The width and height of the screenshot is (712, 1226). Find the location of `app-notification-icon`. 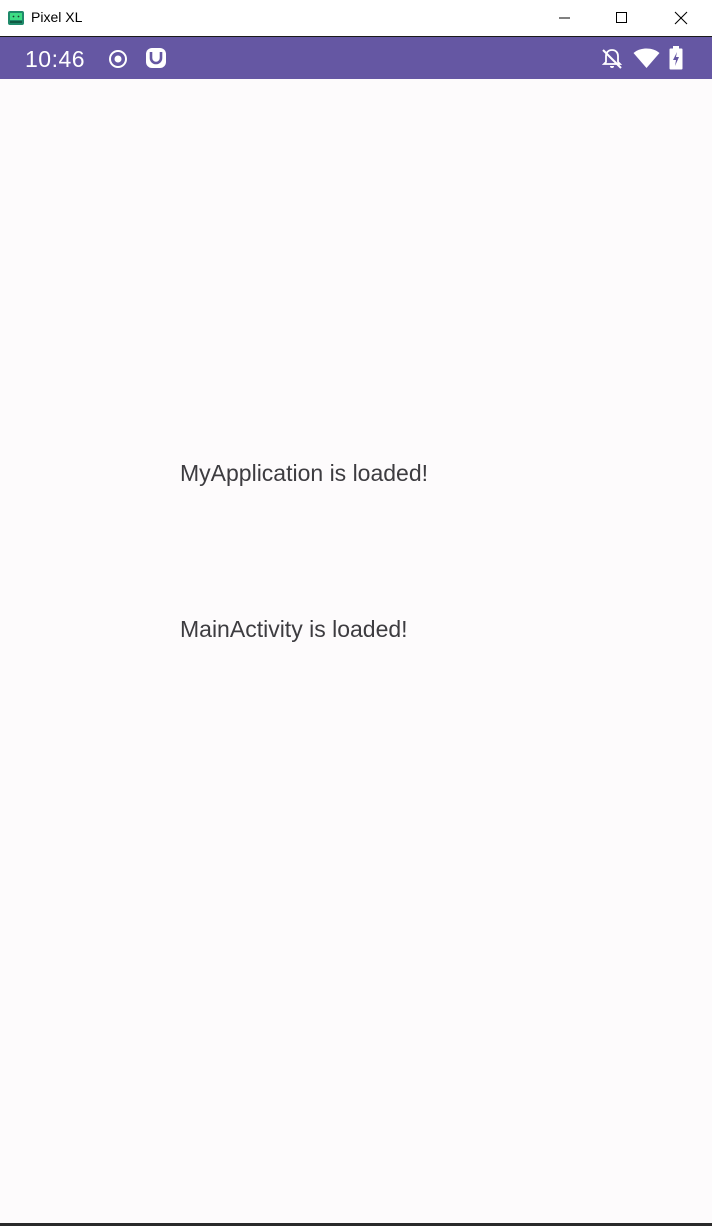

app-notification-icon is located at coordinates (156, 58).